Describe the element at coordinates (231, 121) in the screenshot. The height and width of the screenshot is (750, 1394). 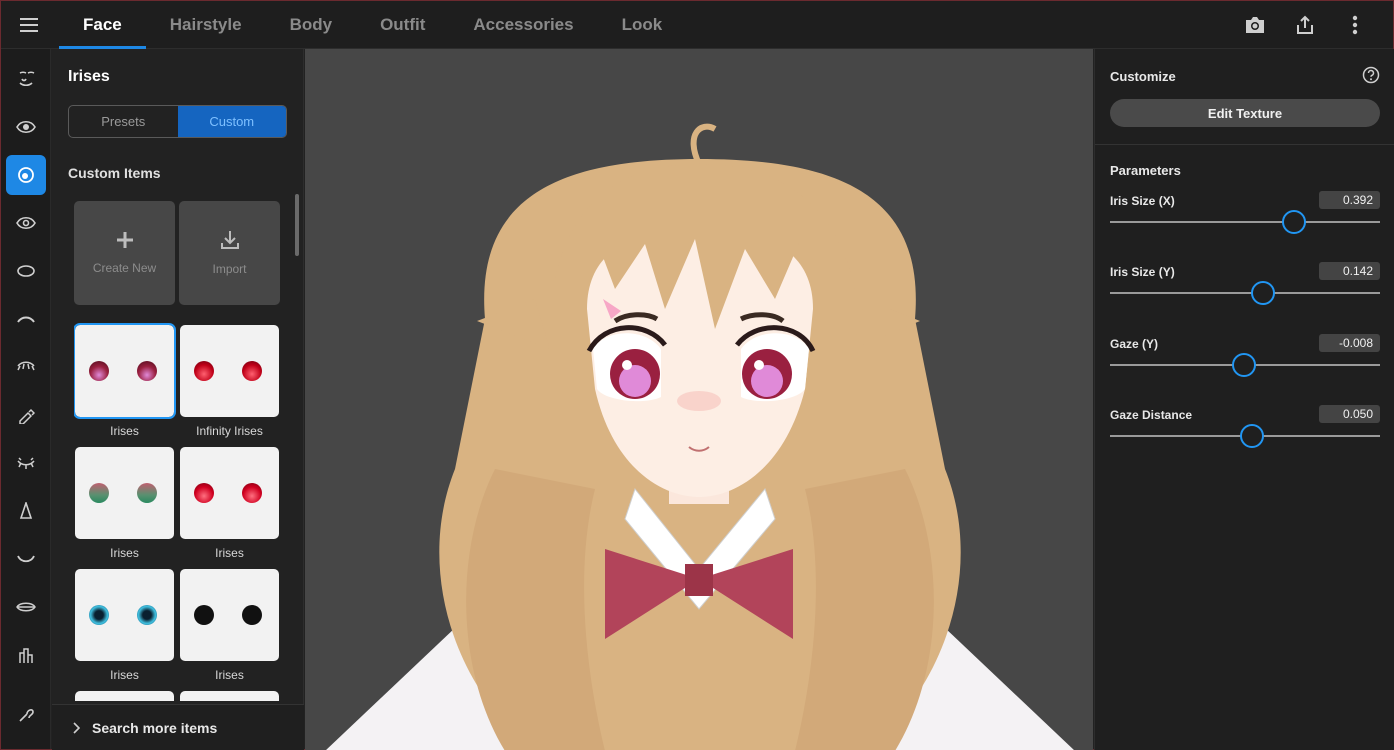
I see `custom-tab: Custom` at that location.